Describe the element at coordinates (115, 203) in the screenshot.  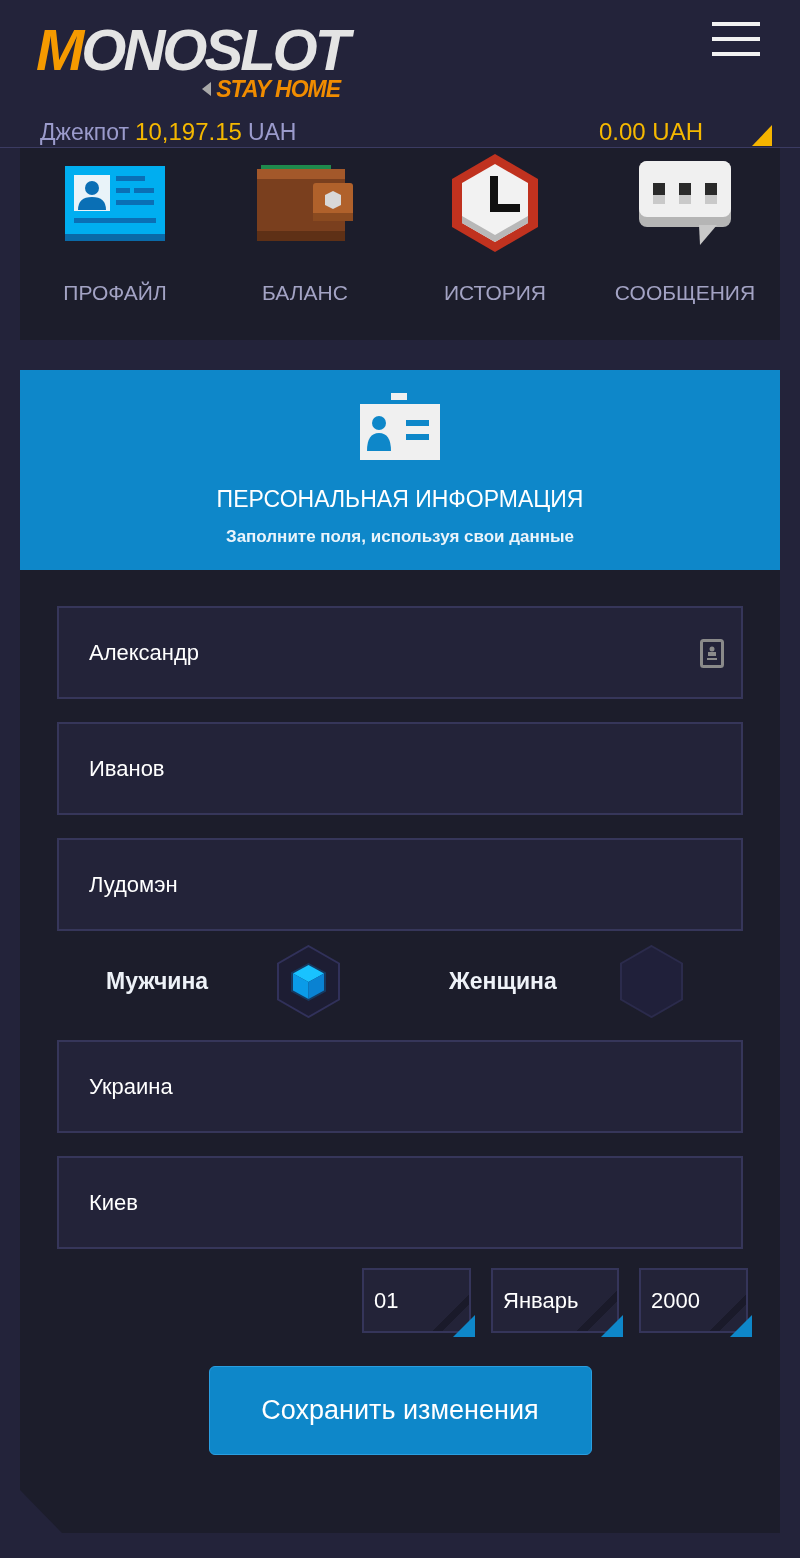
I see `id-card-icon` at that location.